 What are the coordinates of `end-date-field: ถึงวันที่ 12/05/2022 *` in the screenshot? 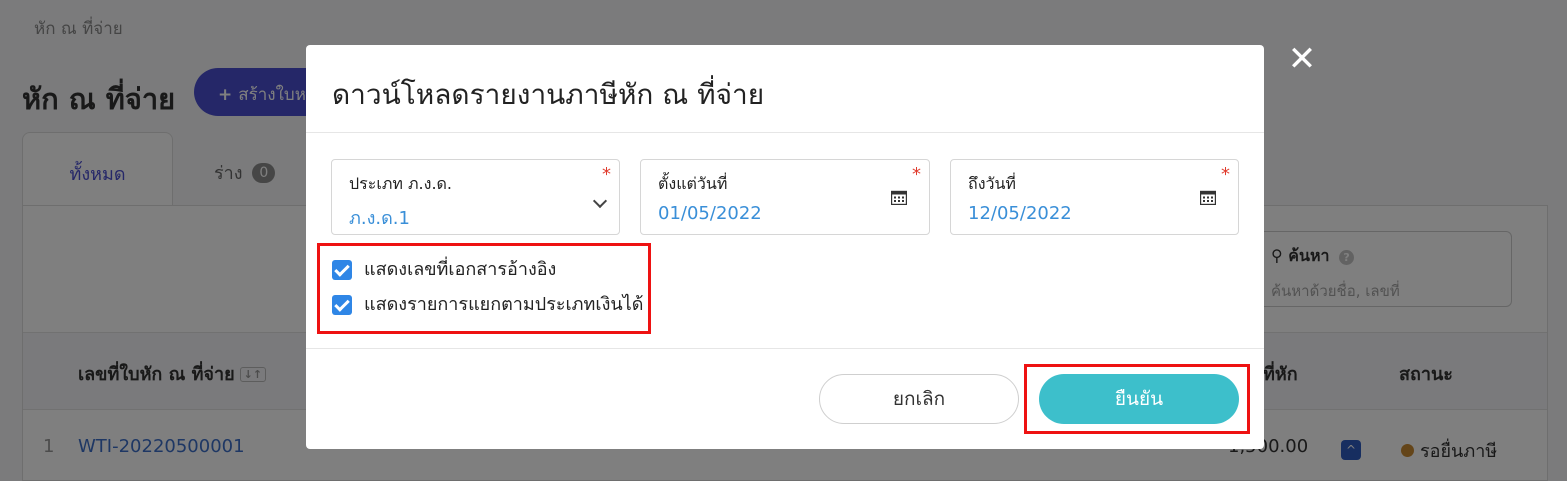 It's located at (1094, 197).